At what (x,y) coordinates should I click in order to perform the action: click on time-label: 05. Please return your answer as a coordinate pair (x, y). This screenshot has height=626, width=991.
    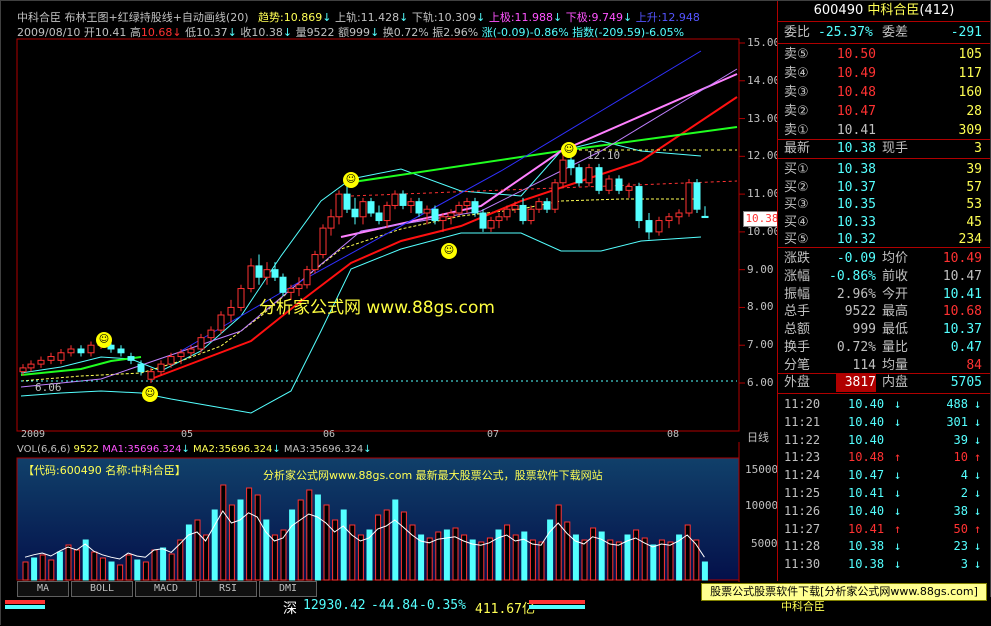
    Looking at the image, I should click on (187, 434).